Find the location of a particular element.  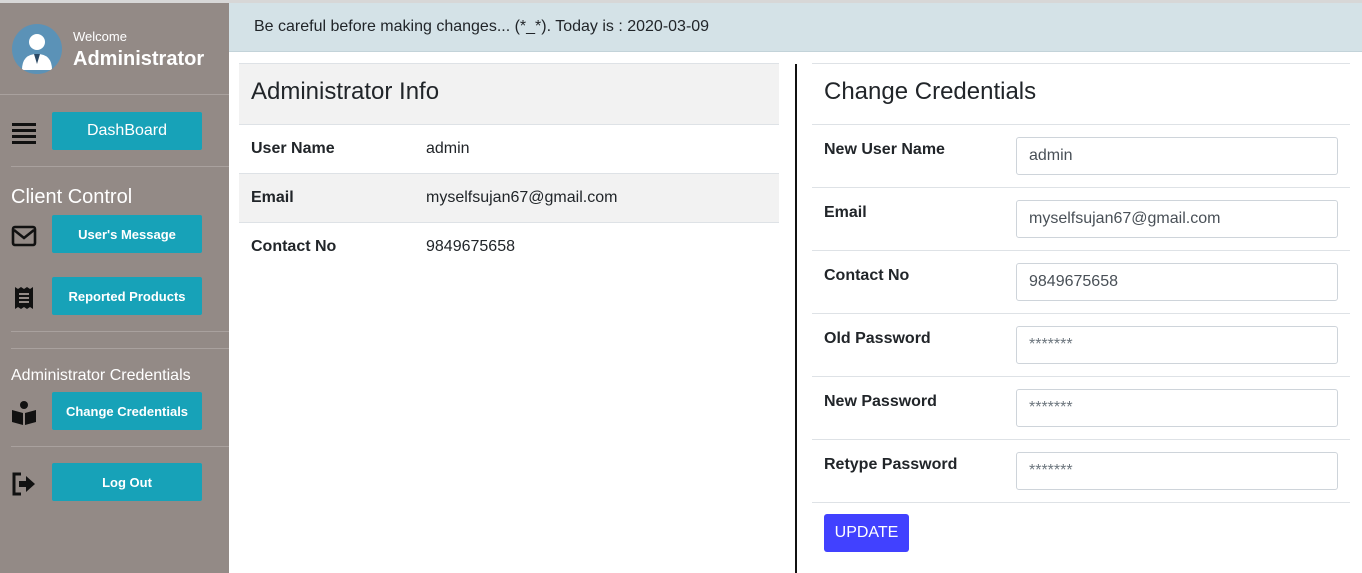

logout-button: Log Out is located at coordinates (127, 482).